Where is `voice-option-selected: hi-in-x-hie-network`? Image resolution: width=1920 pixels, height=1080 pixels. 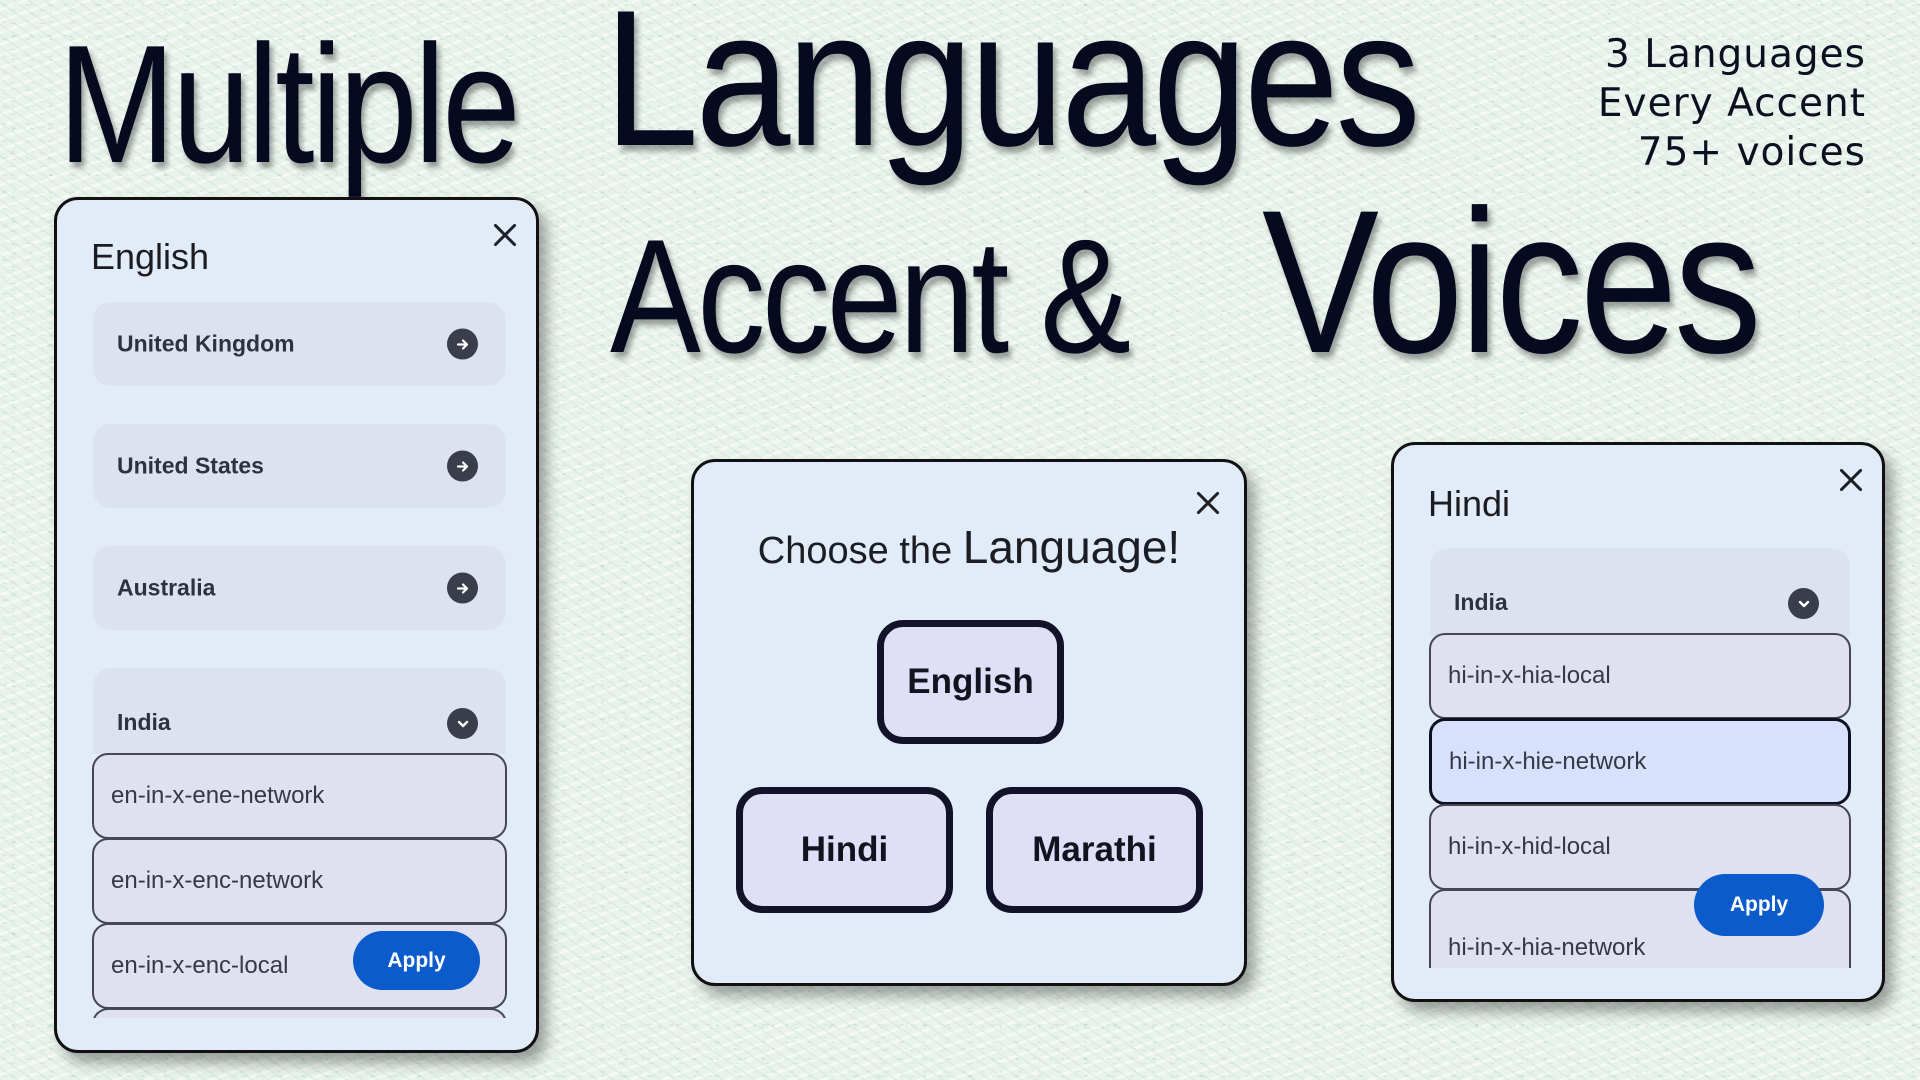
voice-option-selected: hi-in-x-hie-network is located at coordinates (1640, 761).